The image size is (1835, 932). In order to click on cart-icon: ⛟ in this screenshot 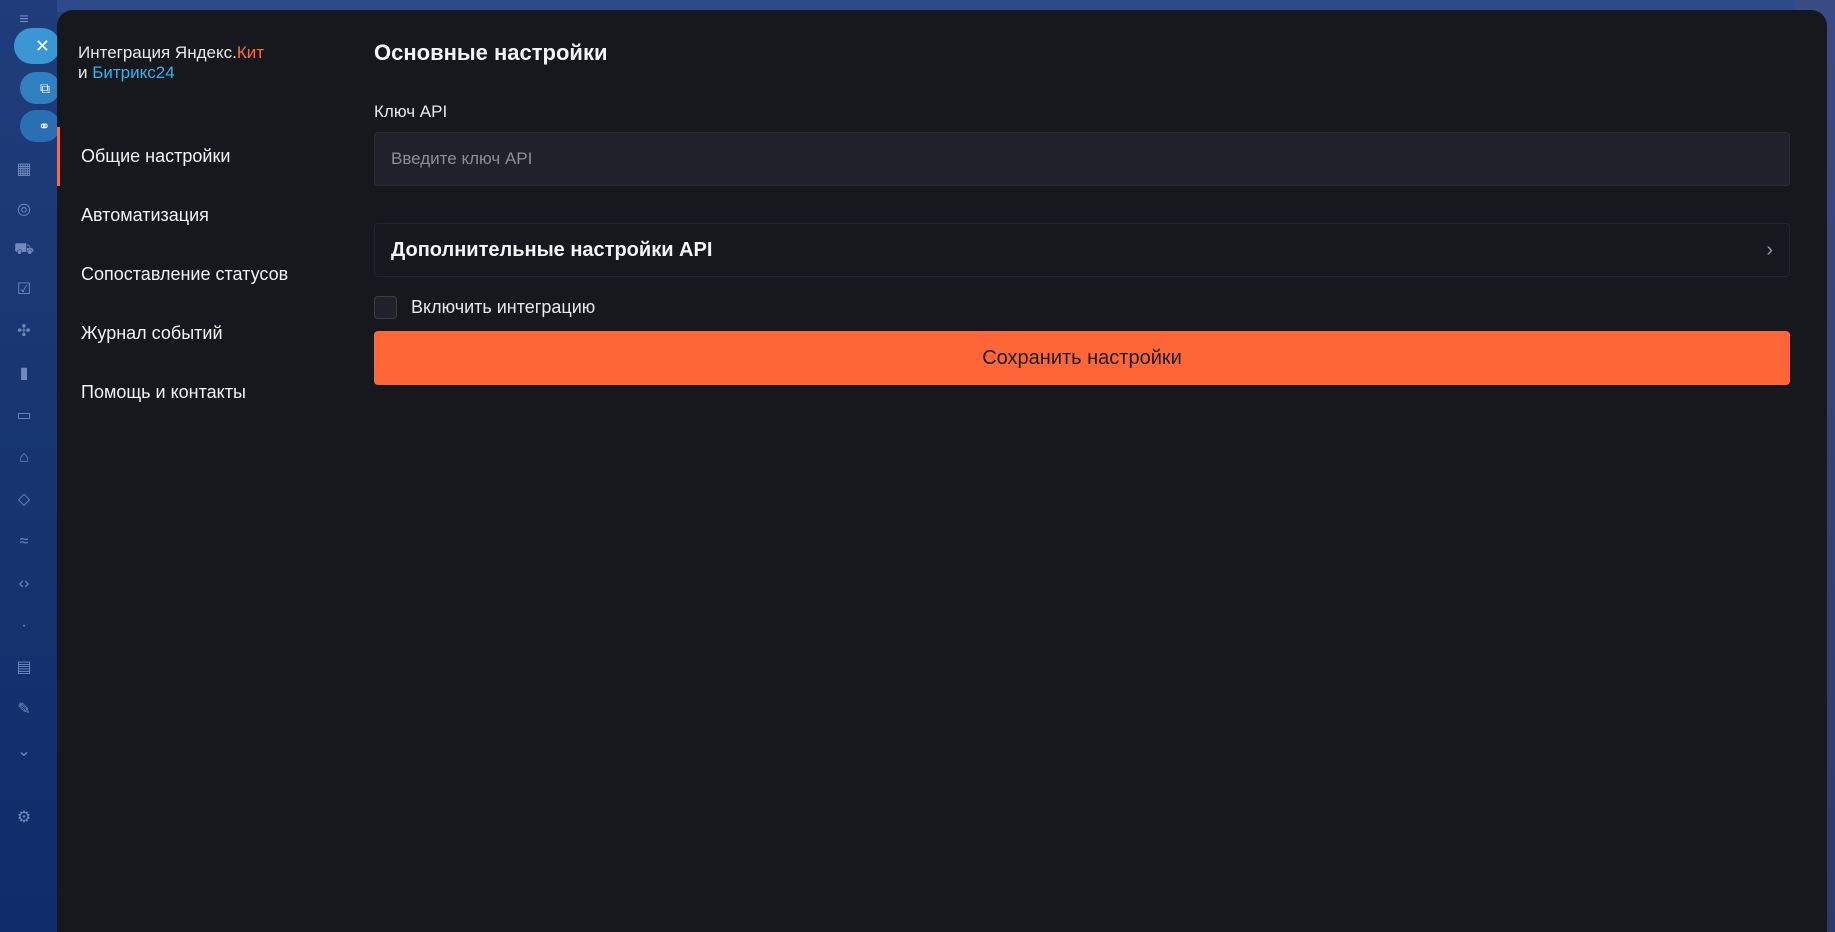, I will do `click(24, 249)`.